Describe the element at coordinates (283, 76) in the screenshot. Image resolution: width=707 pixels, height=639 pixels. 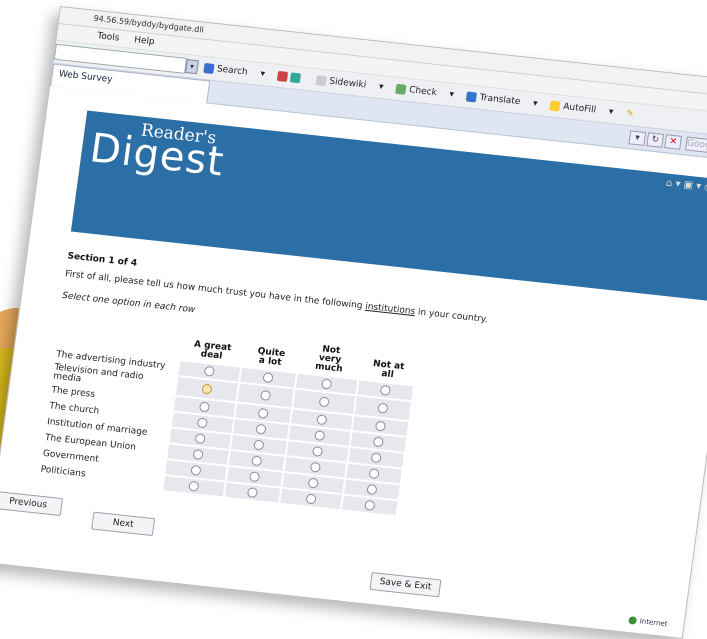
I see `bookmark-icon` at that location.